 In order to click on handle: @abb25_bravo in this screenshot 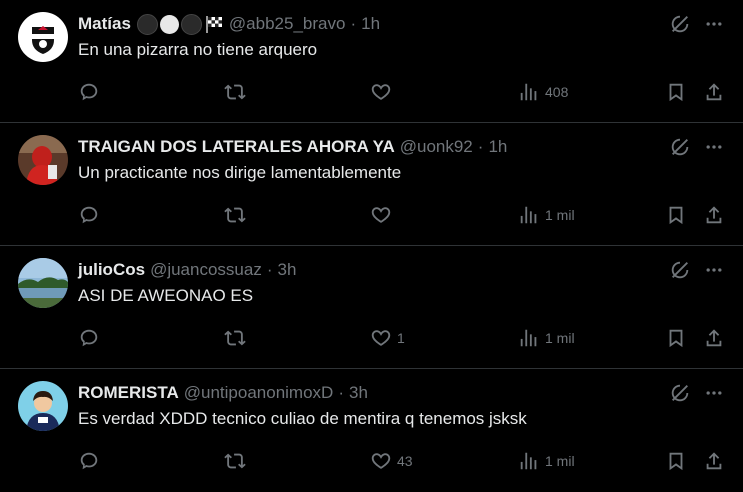, I will do `click(287, 24)`.